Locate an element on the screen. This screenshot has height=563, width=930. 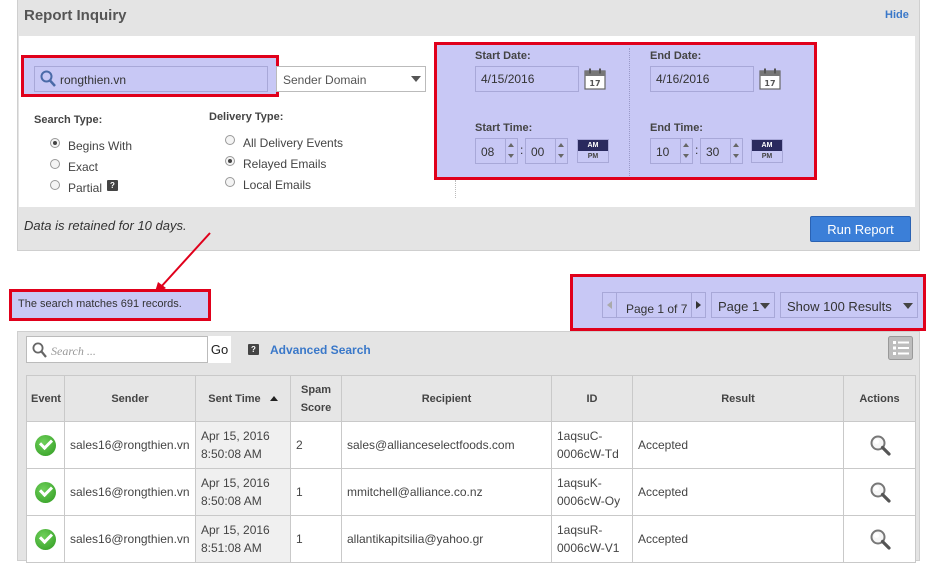
go-button: Go is located at coordinates (219, 349).